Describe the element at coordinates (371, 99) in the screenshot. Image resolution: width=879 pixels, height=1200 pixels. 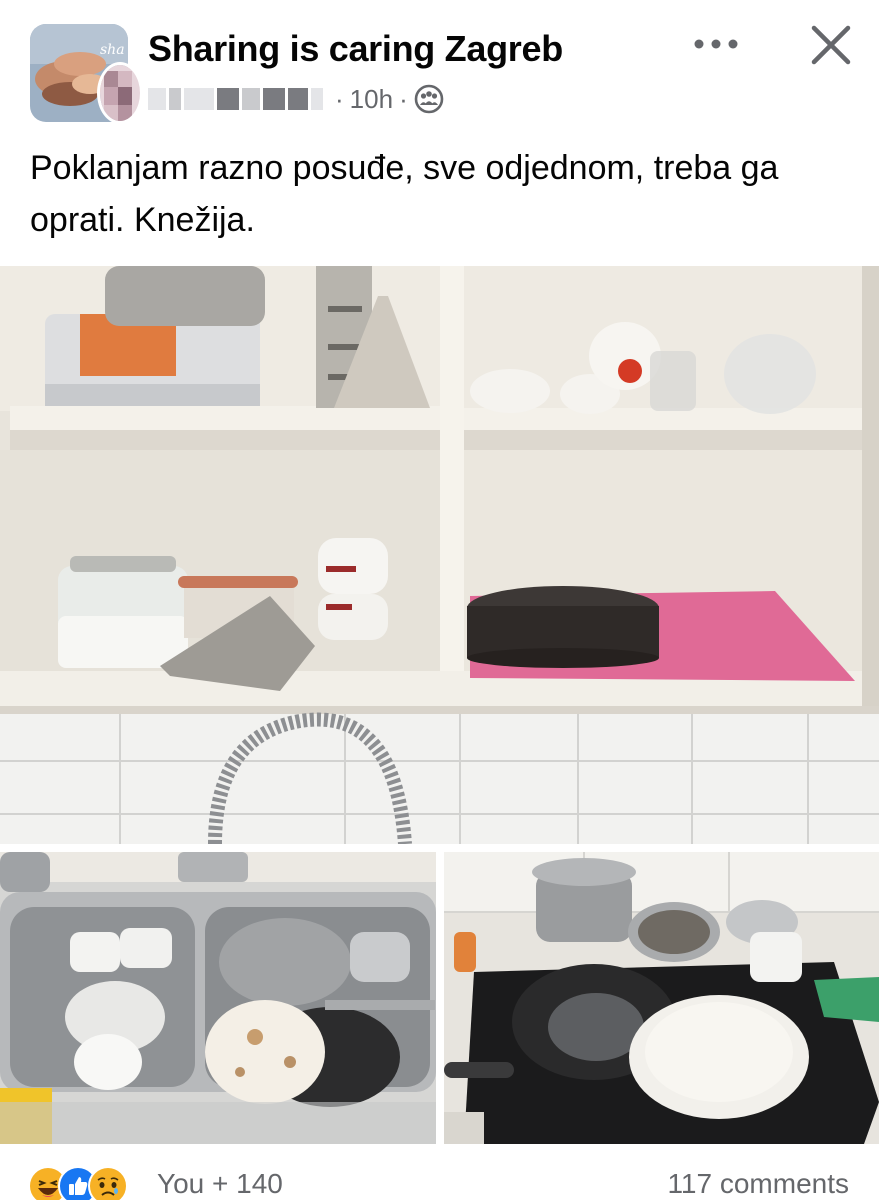
I see `post-time: 10h` at that location.